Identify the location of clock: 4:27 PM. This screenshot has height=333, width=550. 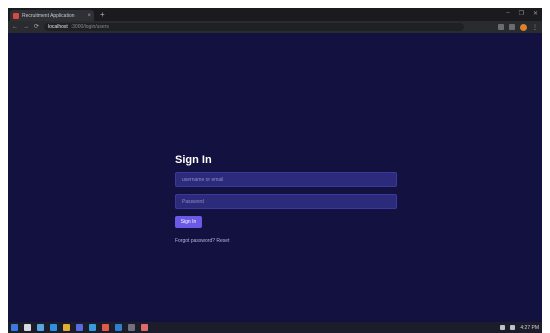
(529, 328).